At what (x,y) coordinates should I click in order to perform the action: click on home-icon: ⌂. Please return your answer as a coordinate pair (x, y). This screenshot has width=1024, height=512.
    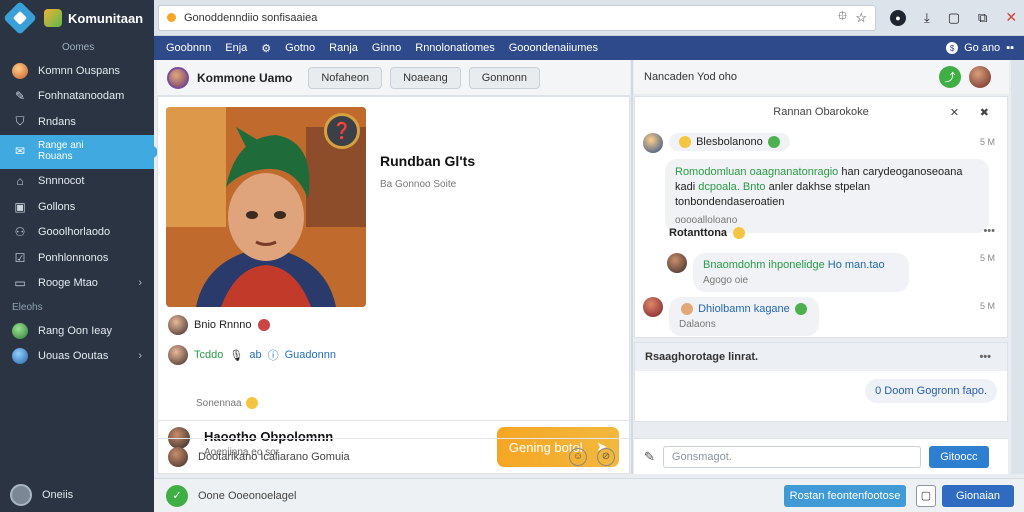
    Looking at the image, I should click on (20, 181).